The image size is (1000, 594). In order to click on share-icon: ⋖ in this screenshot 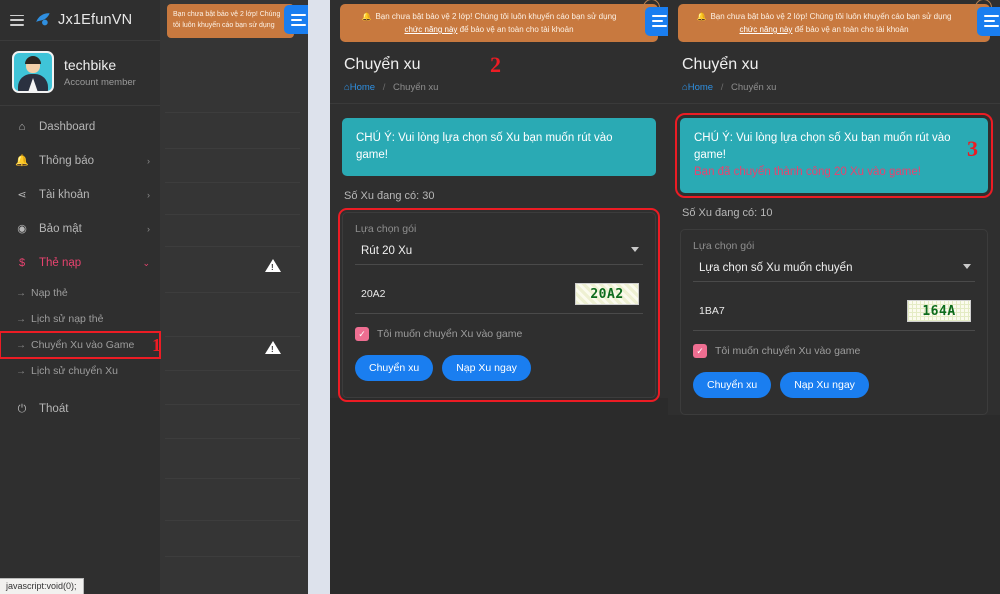, I will do `click(22, 194)`.